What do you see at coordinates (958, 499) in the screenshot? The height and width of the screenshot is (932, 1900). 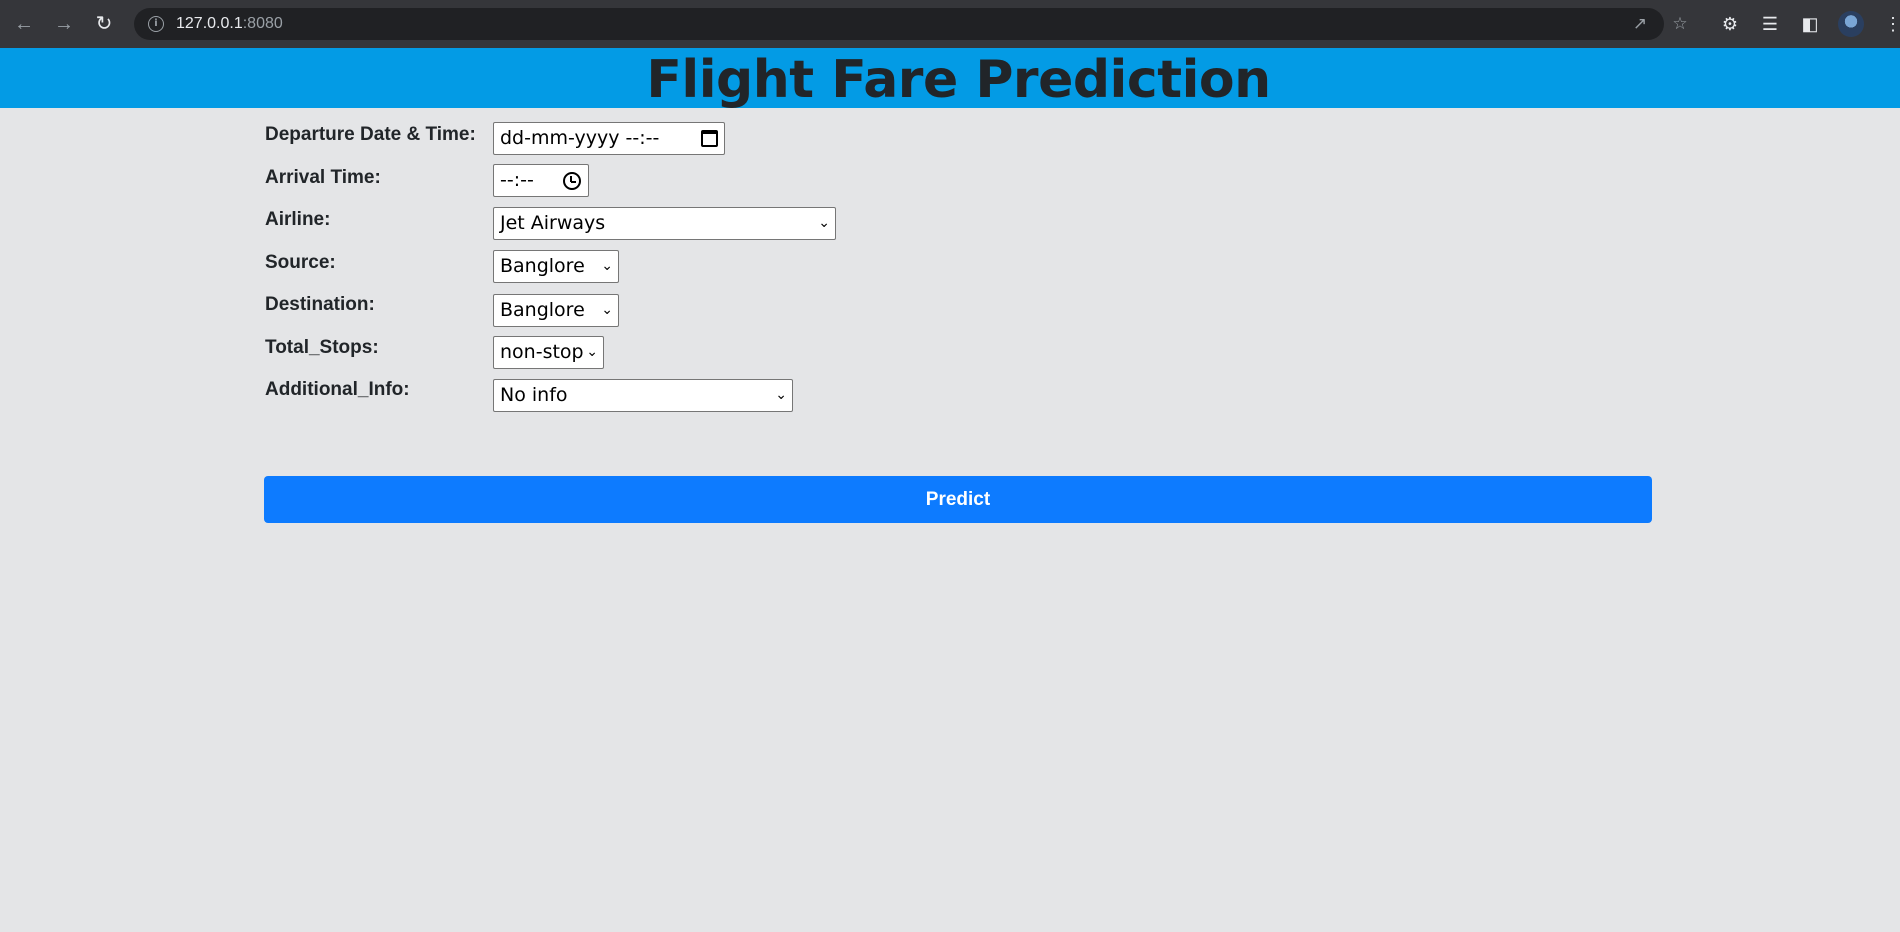 I see `predict-button: Predict` at bounding box center [958, 499].